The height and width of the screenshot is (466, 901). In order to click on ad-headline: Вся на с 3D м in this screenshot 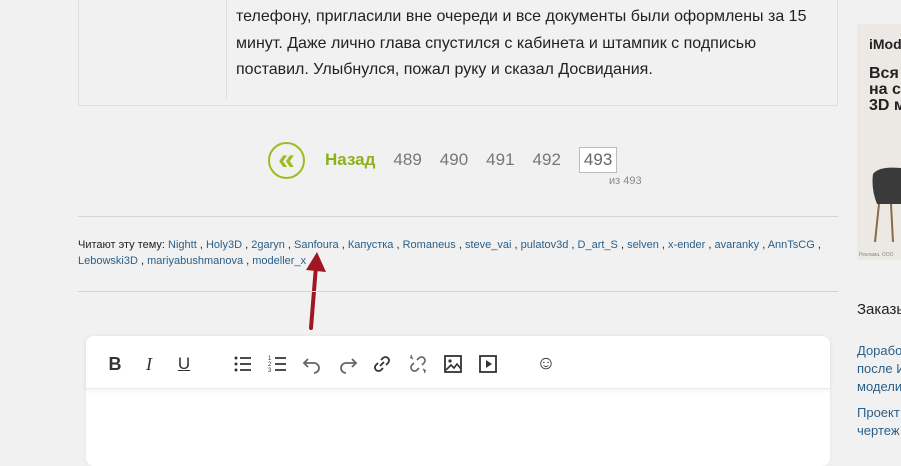, I will do `click(885, 89)`.